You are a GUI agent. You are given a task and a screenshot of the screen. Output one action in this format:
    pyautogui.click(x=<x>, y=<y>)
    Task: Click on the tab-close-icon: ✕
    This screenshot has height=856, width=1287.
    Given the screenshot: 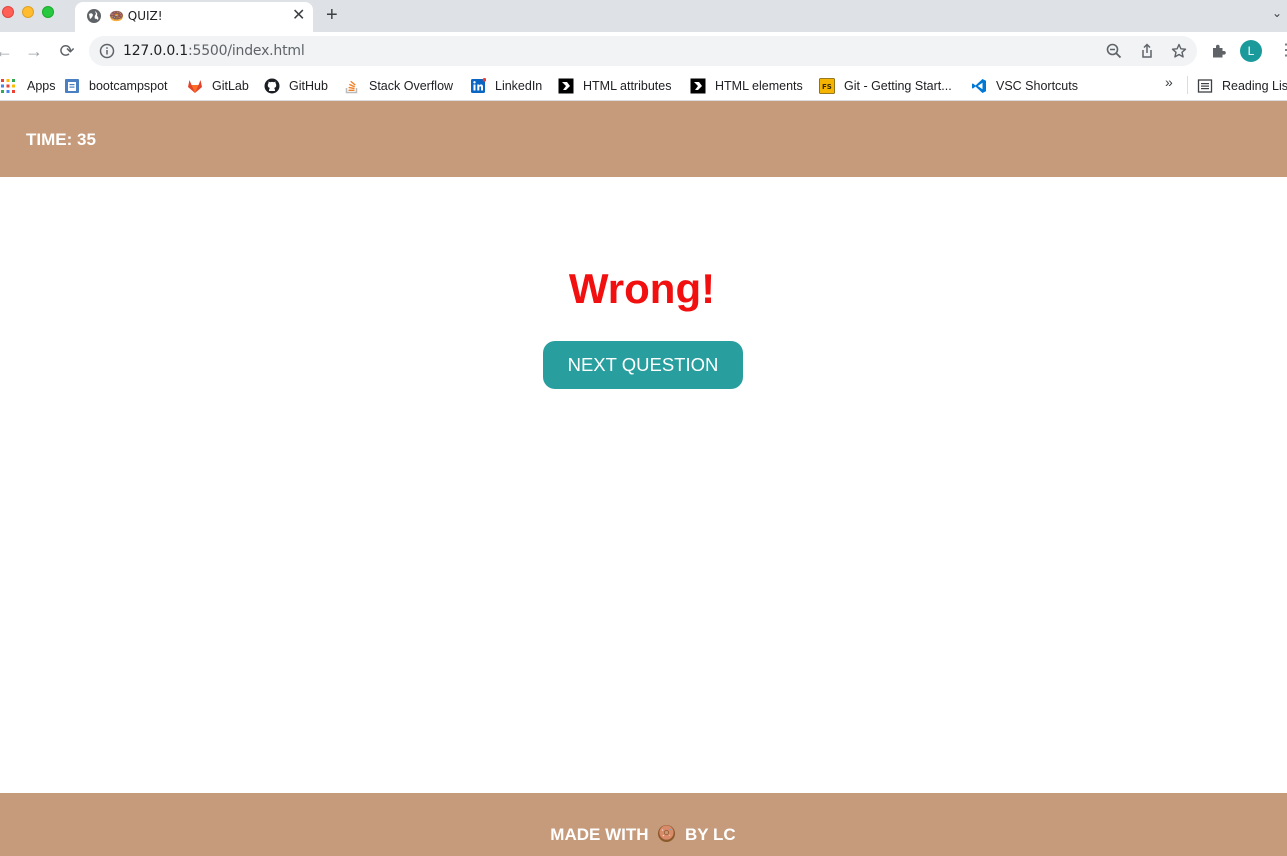 What is the action you would take?
    pyautogui.click(x=298, y=16)
    